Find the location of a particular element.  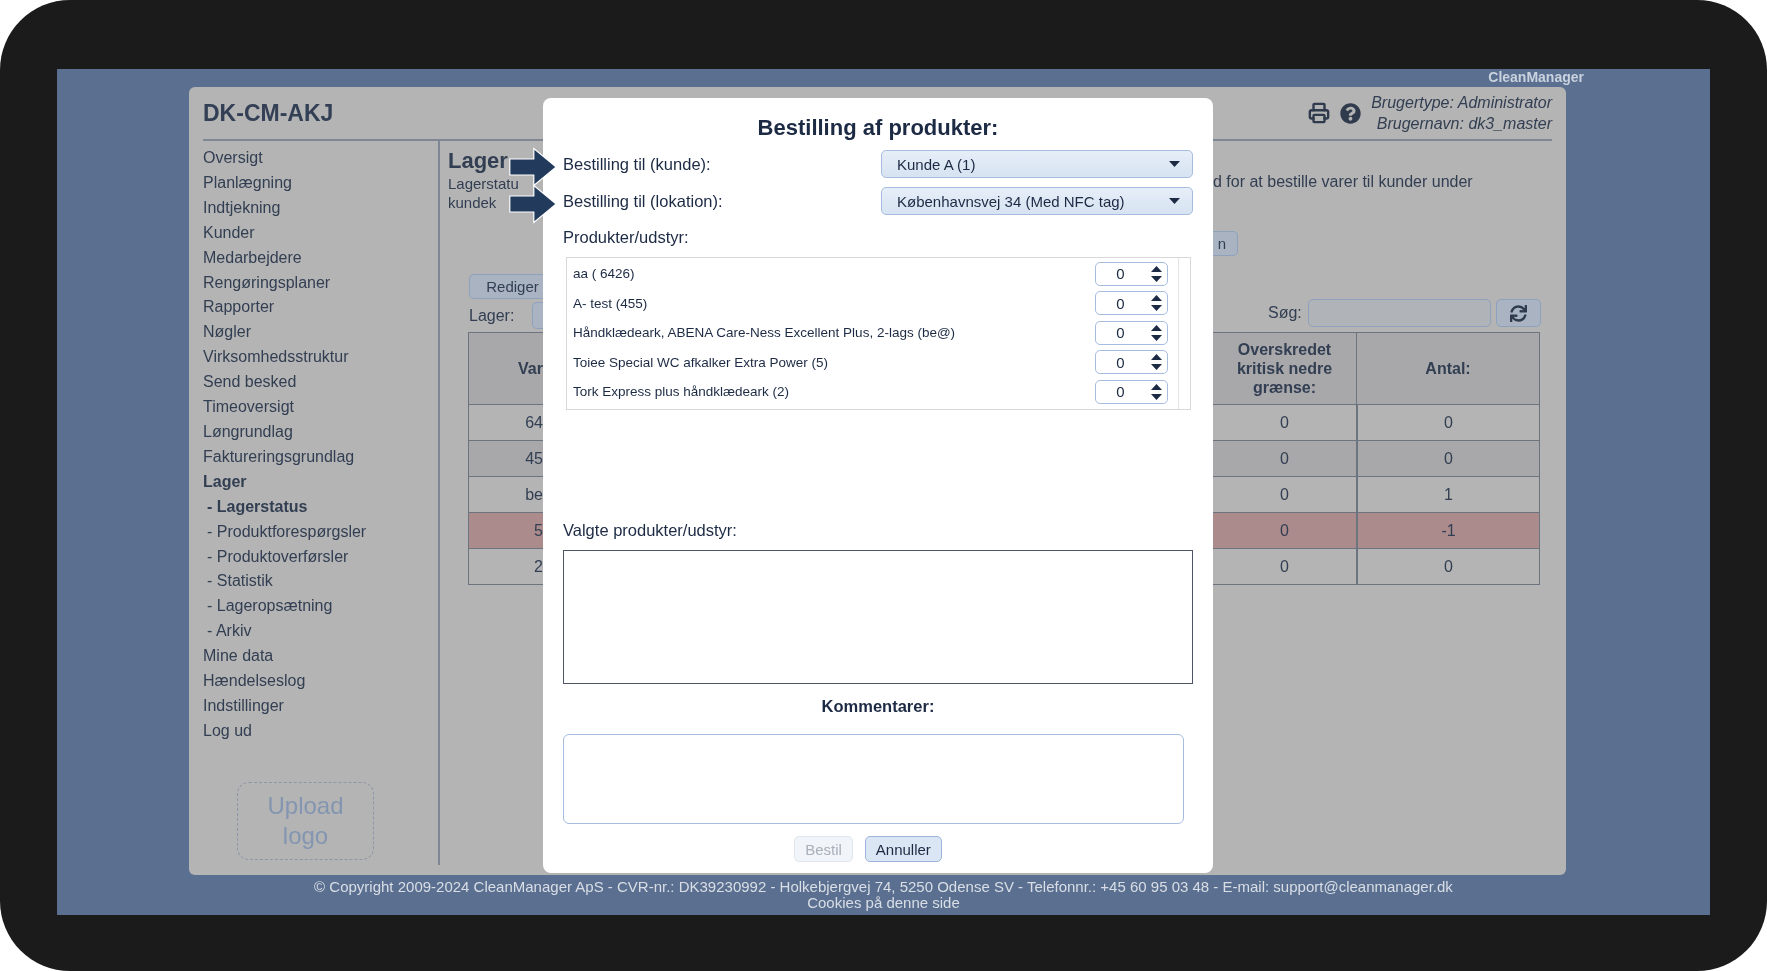

sidebar-item: Mine data is located at coordinates (238, 657).